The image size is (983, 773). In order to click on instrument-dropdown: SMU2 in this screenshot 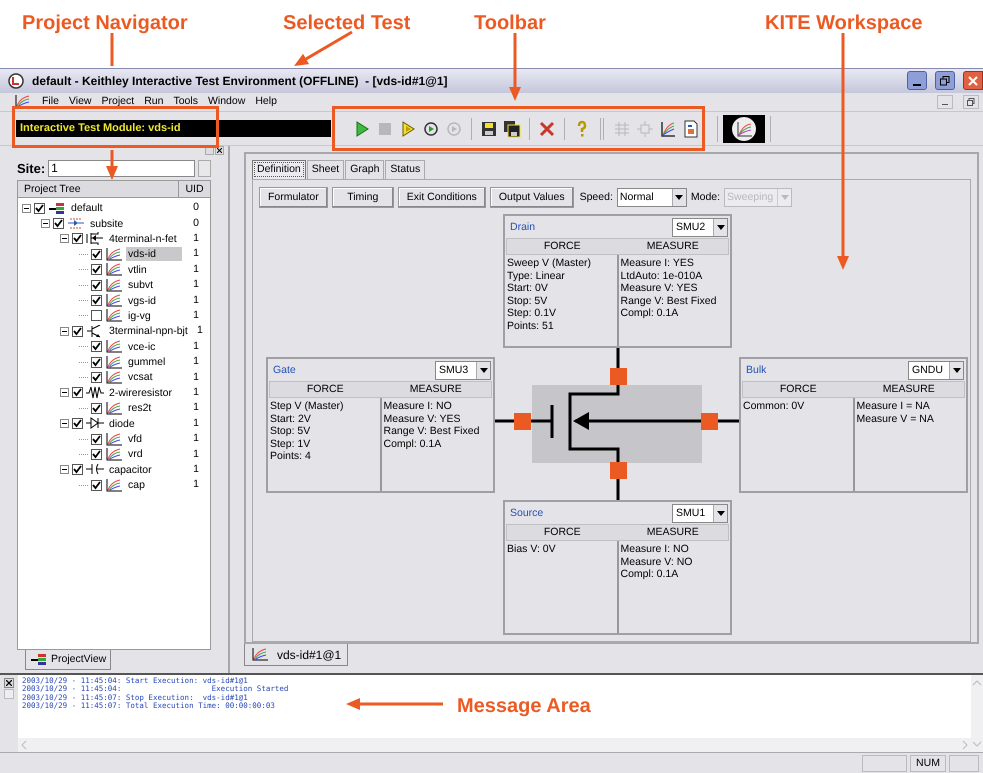, I will do `click(700, 227)`.